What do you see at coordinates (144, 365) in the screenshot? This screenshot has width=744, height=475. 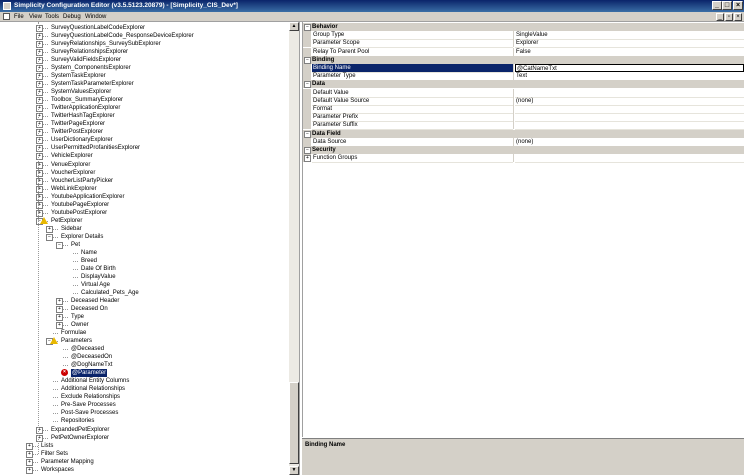 I see `tree-node: @DogNameTxt` at bounding box center [144, 365].